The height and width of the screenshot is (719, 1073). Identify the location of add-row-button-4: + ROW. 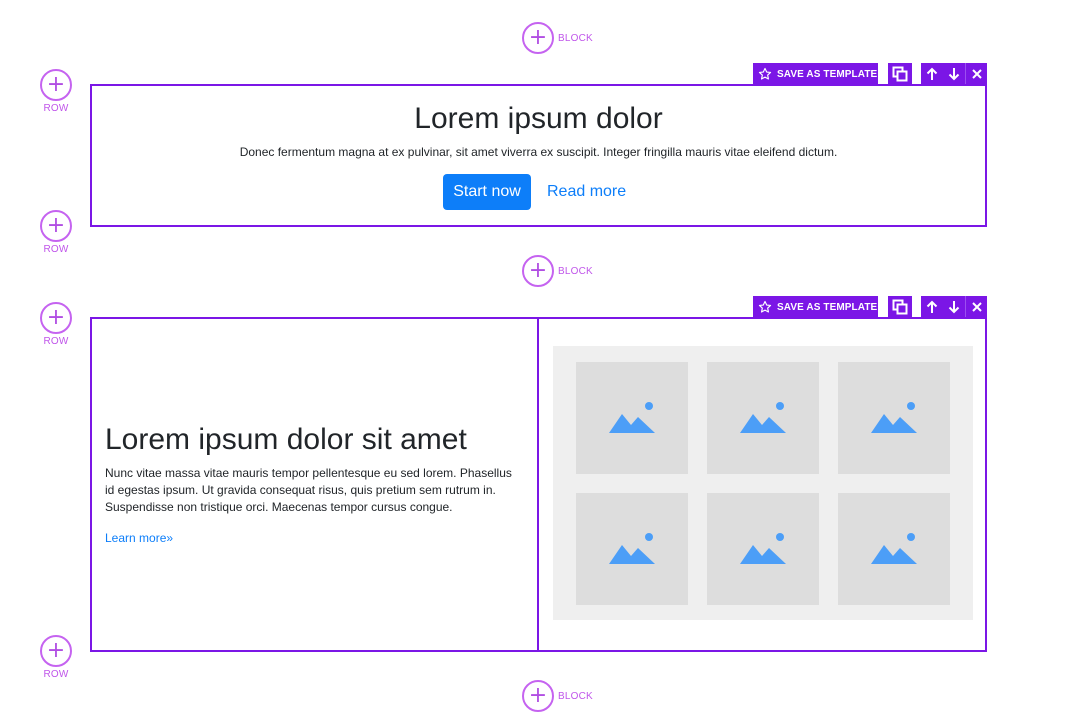
(56, 657).